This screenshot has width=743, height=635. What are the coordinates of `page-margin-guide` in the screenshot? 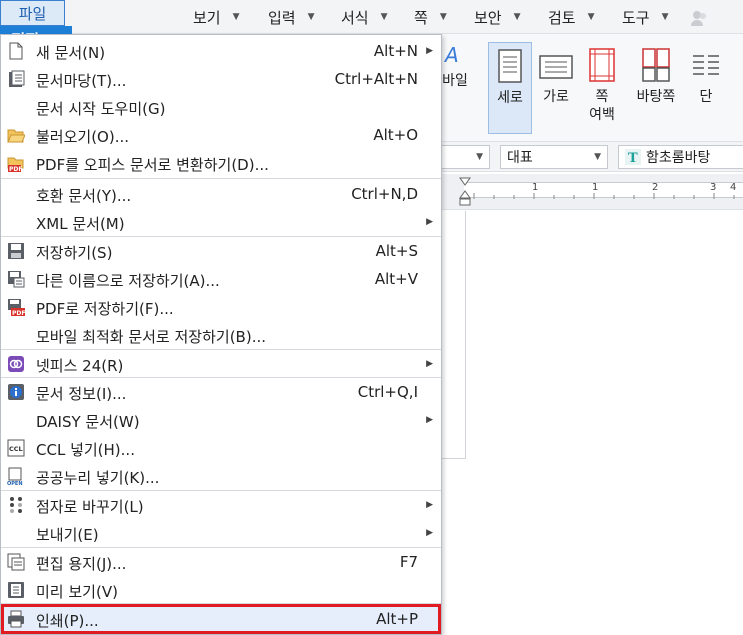 It's located at (453, 335).